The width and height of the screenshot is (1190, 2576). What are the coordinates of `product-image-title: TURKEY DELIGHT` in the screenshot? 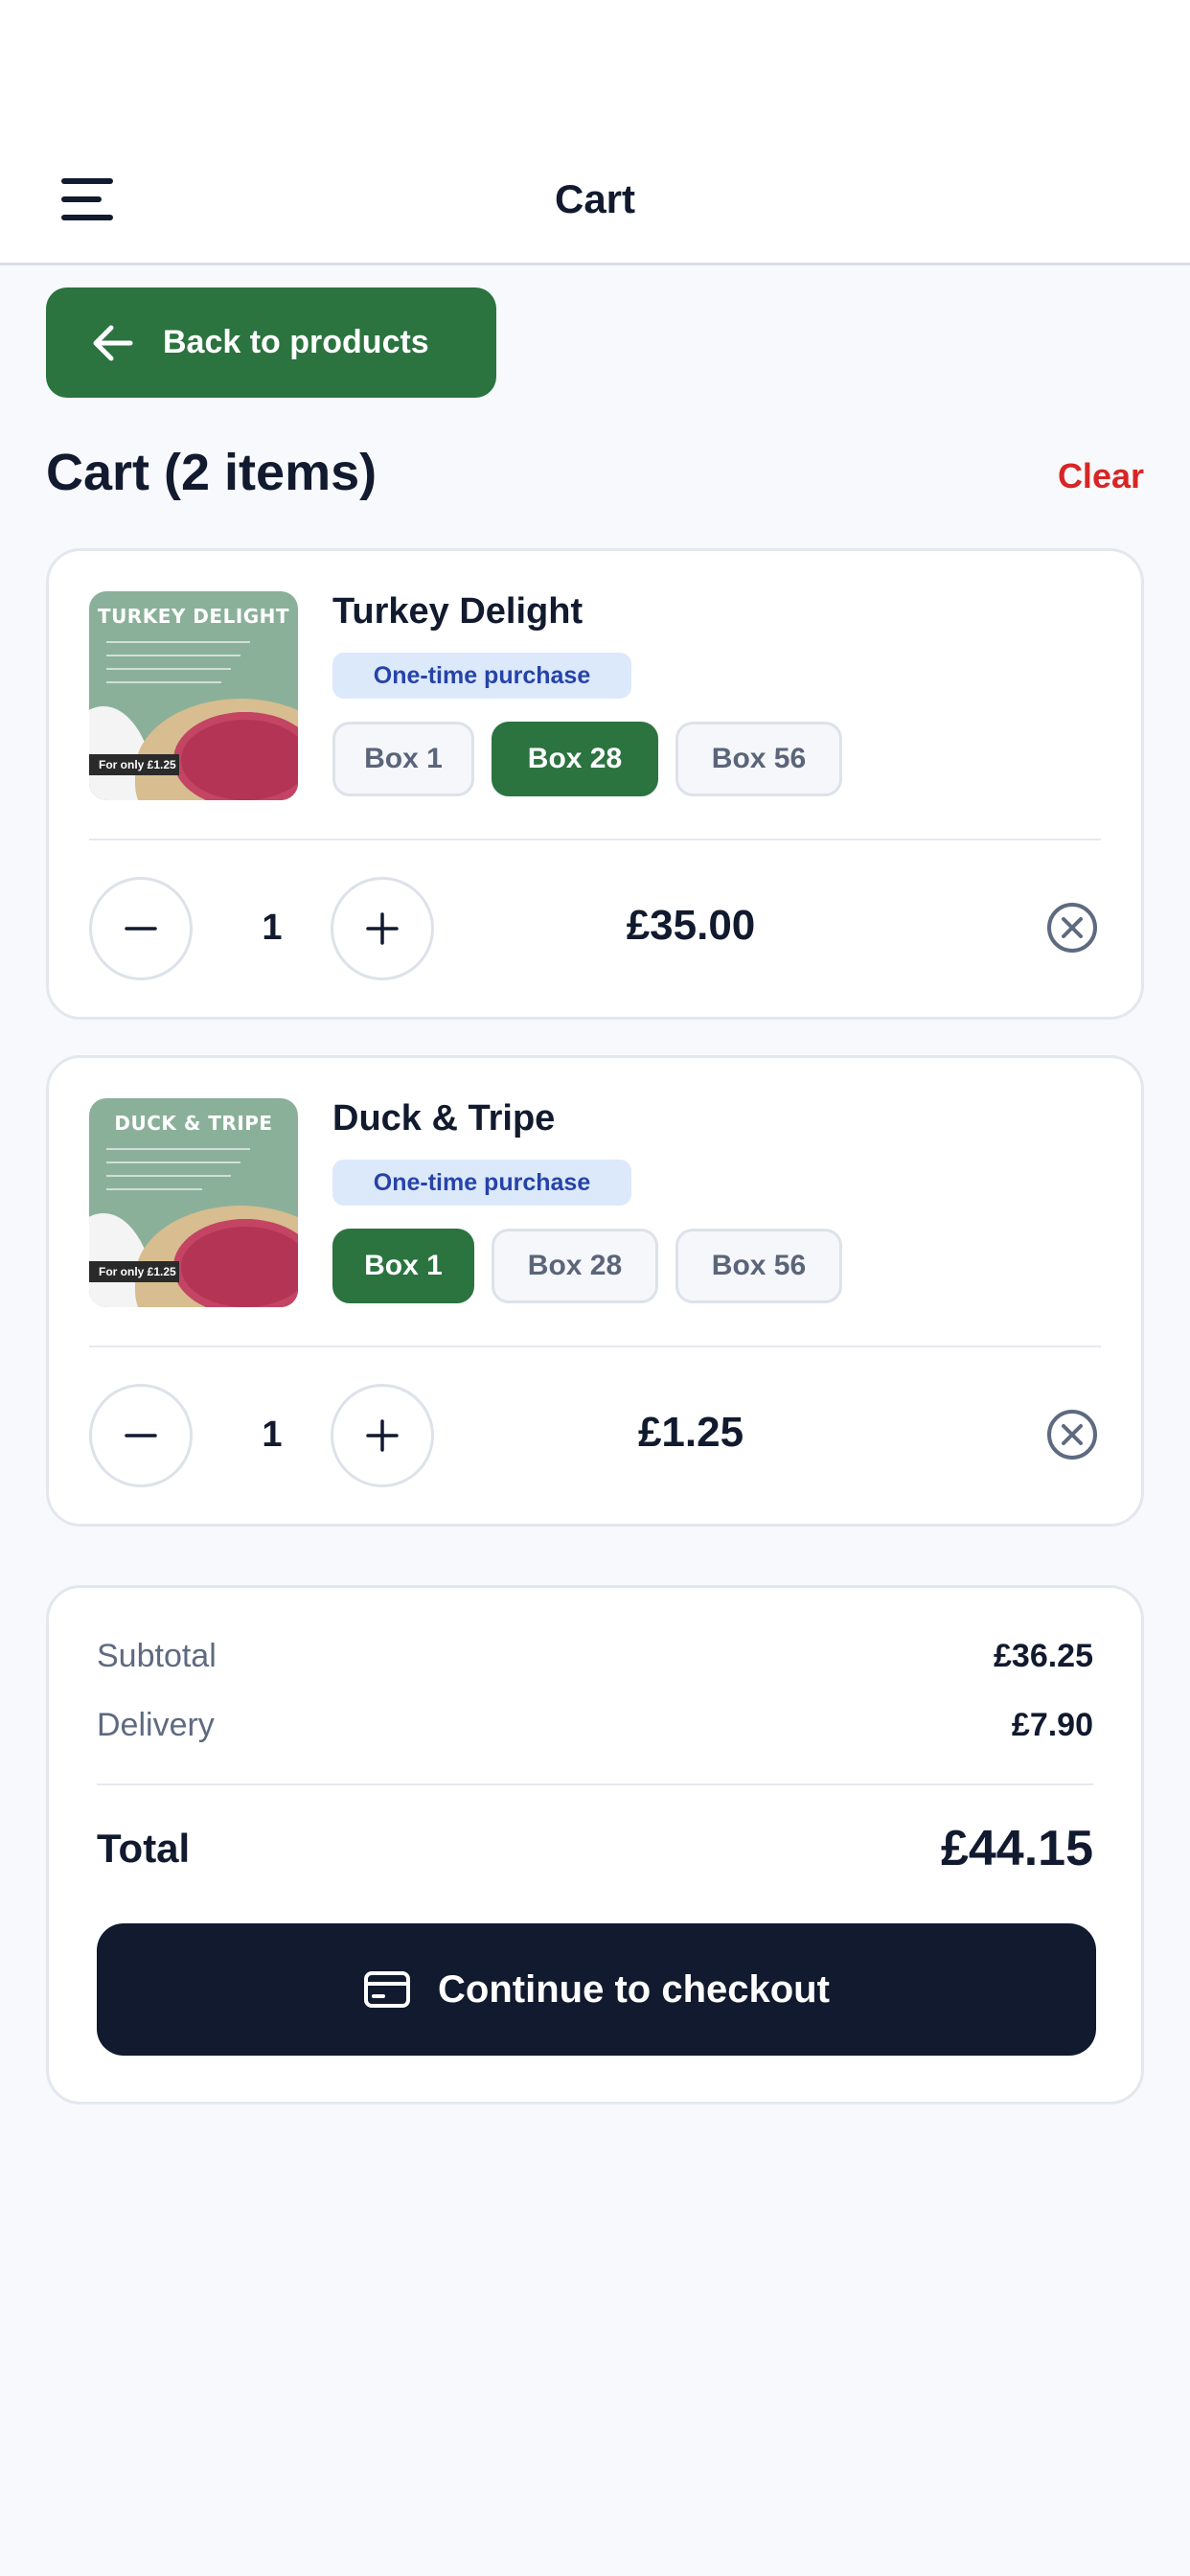 It's located at (194, 616).